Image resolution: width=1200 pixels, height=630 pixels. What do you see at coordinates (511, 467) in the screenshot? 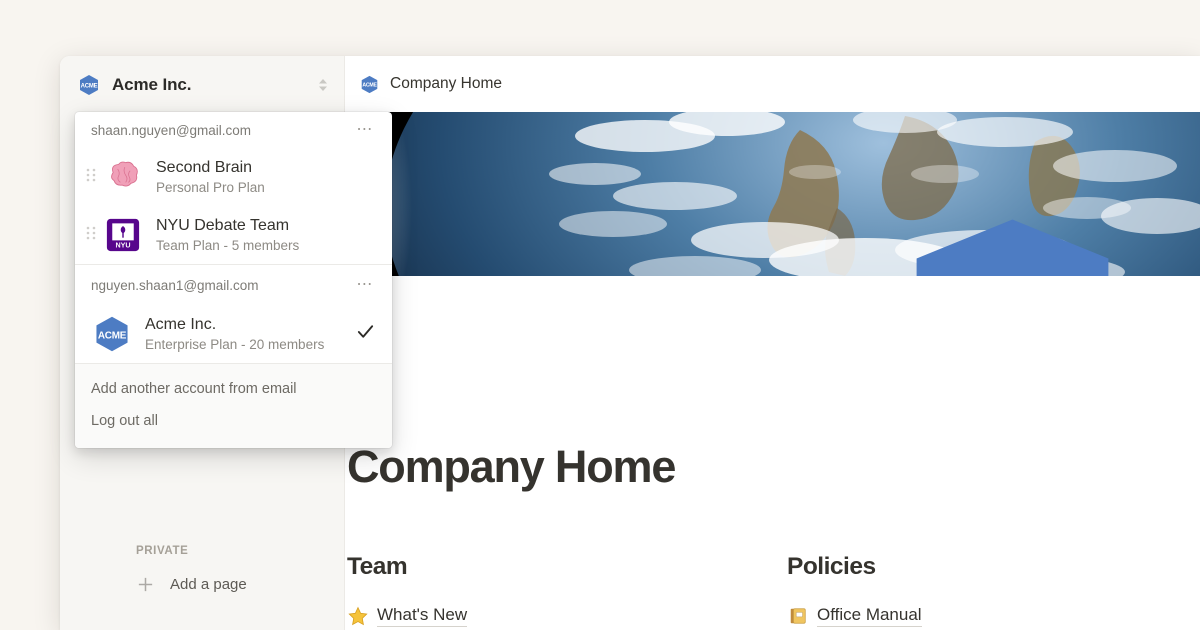
I see `page-title: Company Home` at bounding box center [511, 467].